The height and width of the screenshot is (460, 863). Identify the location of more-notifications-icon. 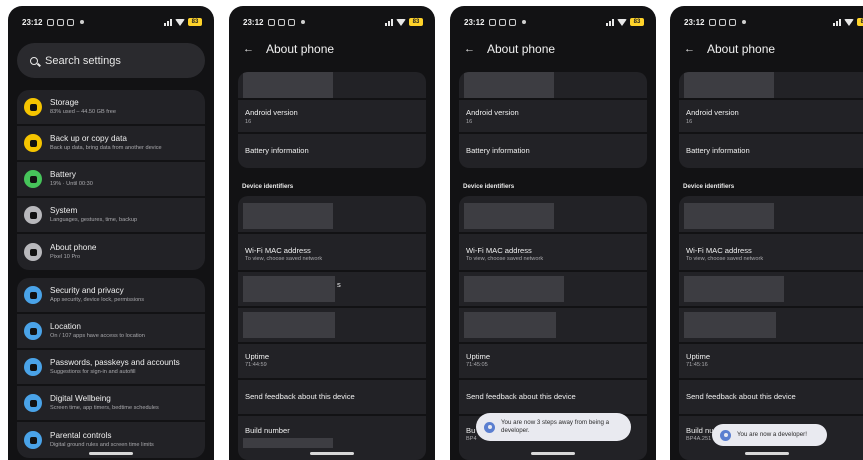
(82, 22).